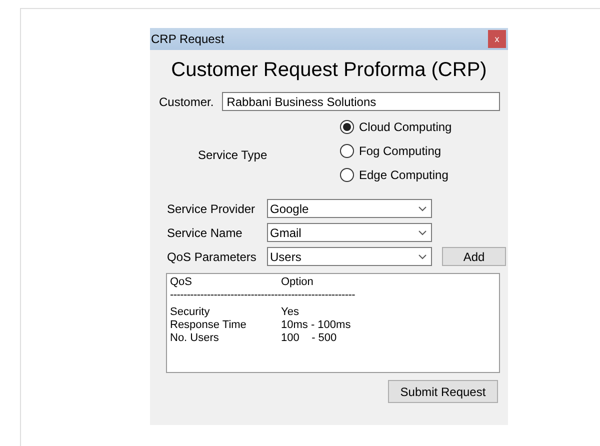 Image resolution: width=600 pixels, height=446 pixels. Describe the element at coordinates (316, 325) in the screenshot. I see `list-cell: 10ms - 100ms` at that location.